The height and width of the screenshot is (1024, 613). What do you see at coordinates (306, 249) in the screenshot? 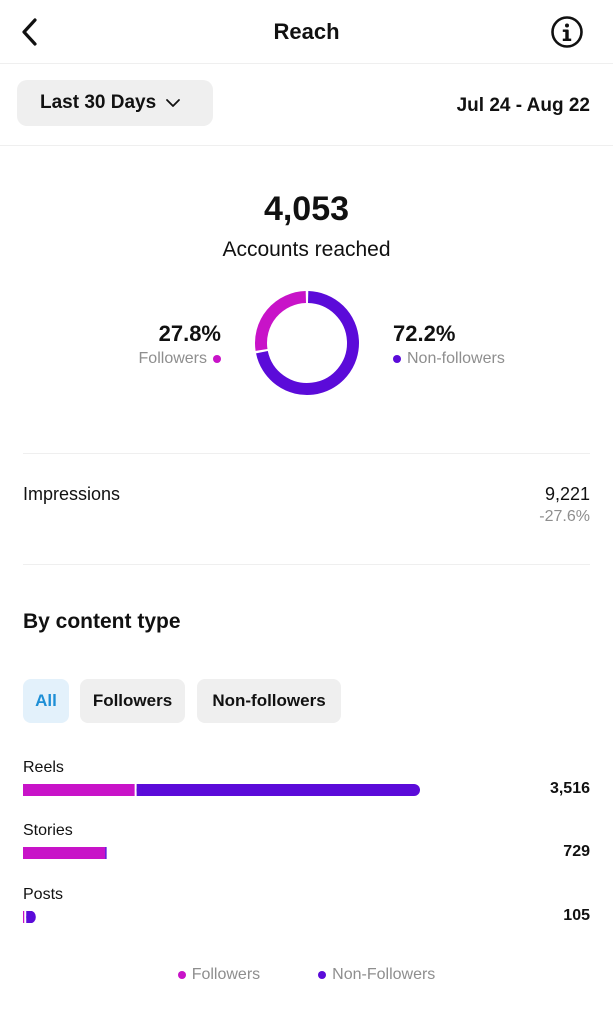
I see `accounts-reached-label: Accounts reached` at bounding box center [306, 249].